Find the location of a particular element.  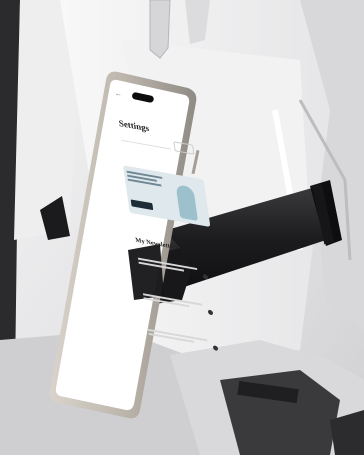

back-arrow-icon: ← is located at coordinates (118, 94).